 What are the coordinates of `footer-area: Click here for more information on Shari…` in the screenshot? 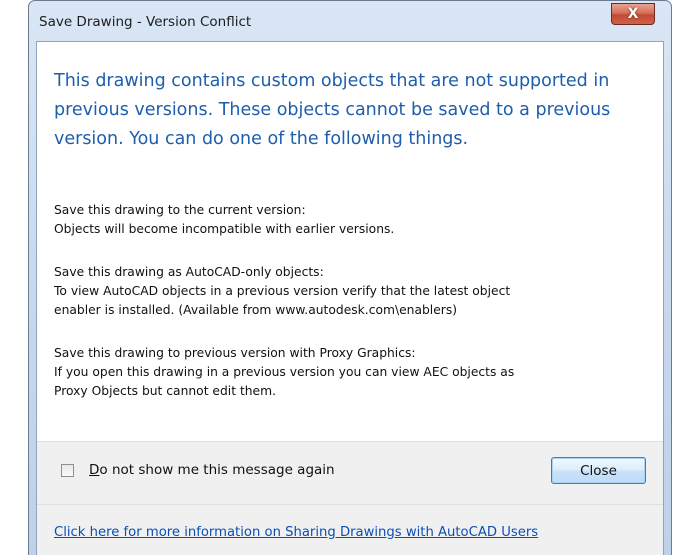 It's located at (350, 529).